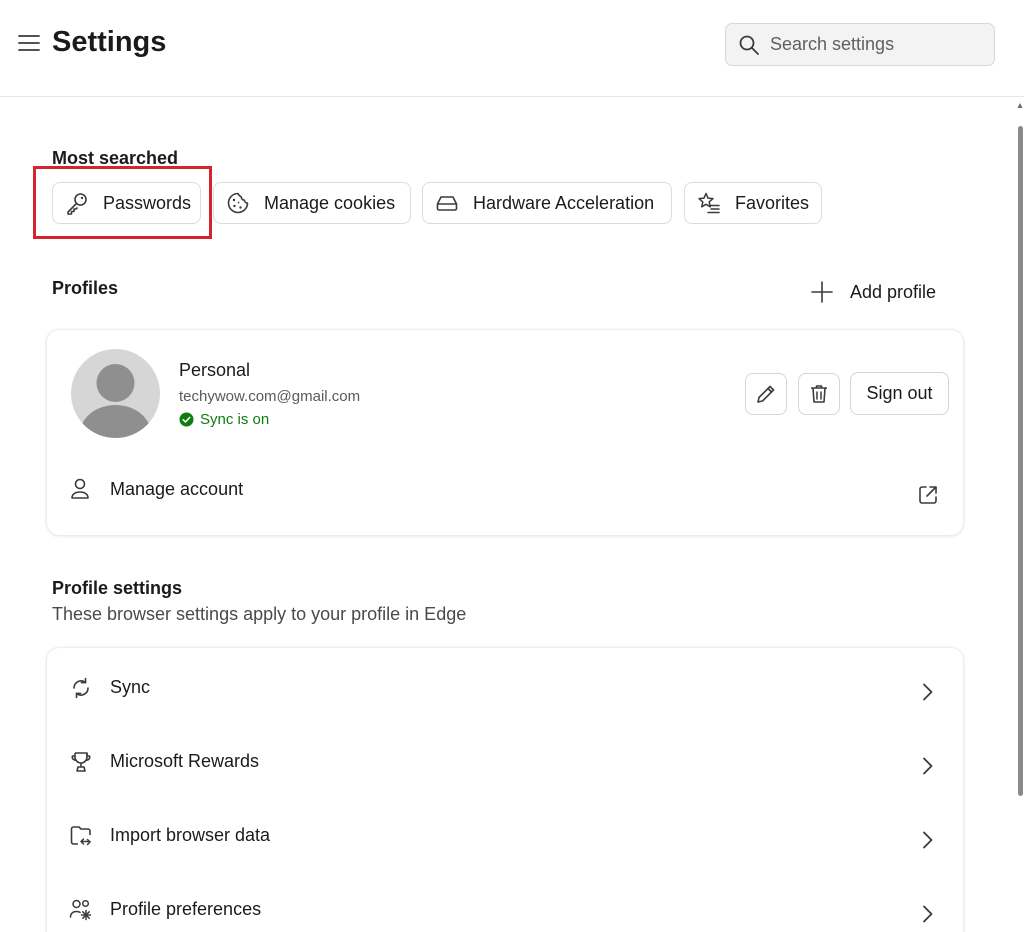 The height and width of the screenshot is (932, 1024). What do you see at coordinates (564, 202) in the screenshot?
I see `chip-label: Hardware Acceleration` at bounding box center [564, 202].